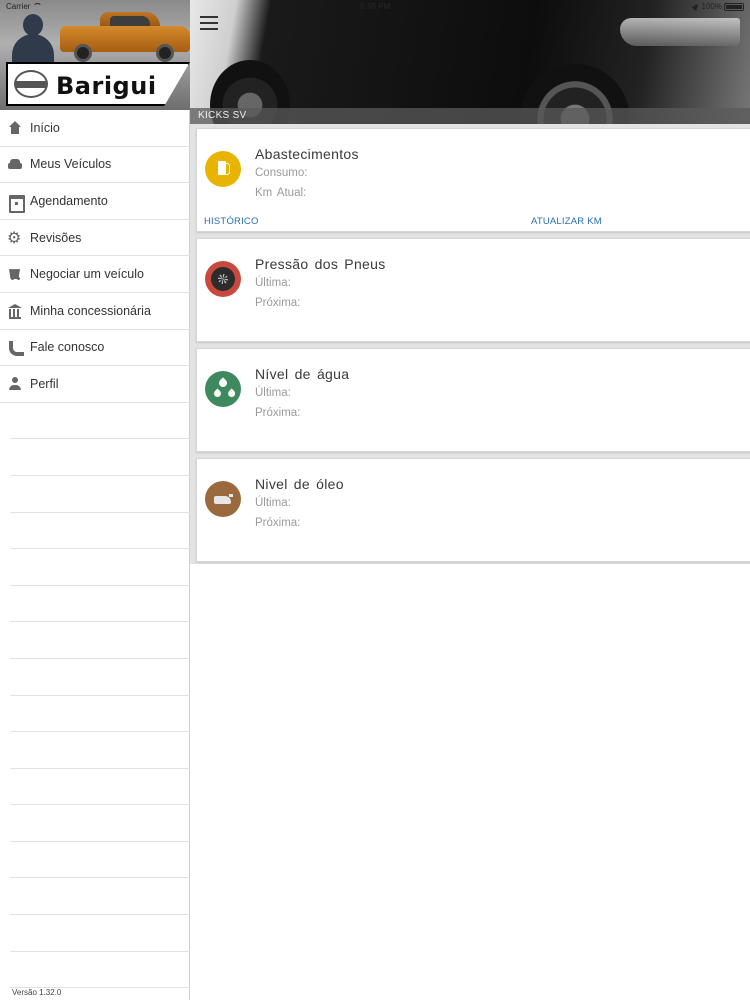  I want to click on calendar-icon, so click(16, 203).